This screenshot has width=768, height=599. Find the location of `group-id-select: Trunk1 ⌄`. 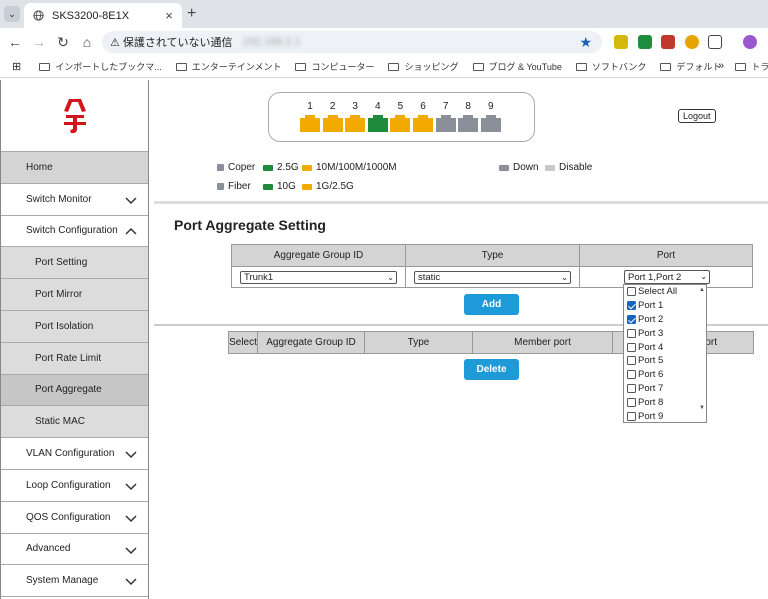

group-id-select: Trunk1 ⌄ is located at coordinates (318, 277).